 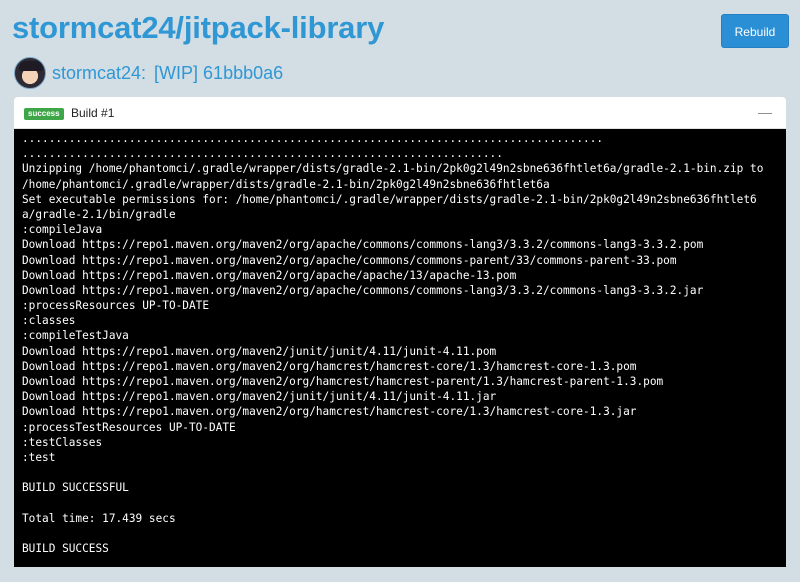 I want to click on log-line: BUILD SUCCESS, so click(x=65, y=549).